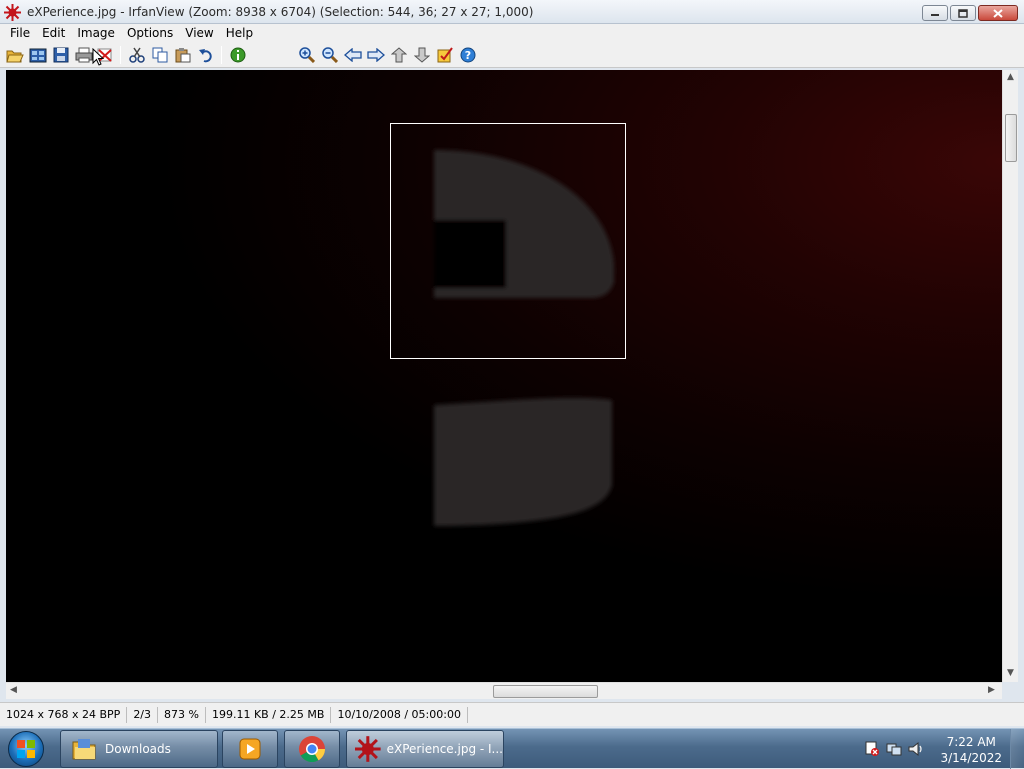 Image resolution: width=1024 pixels, height=769 pixels. I want to click on help-icon: ?, so click(468, 55).